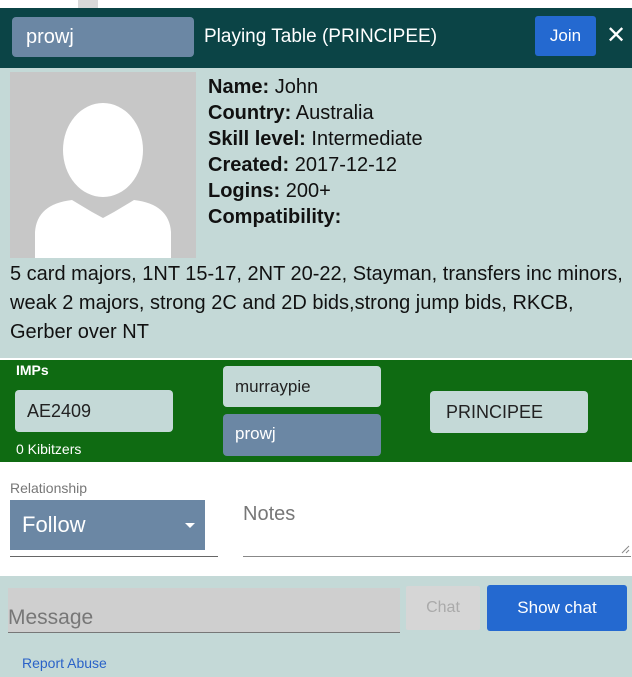 This screenshot has width=632, height=677. What do you see at coordinates (190, 525) in the screenshot?
I see `chevron-down-icon` at bounding box center [190, 525].